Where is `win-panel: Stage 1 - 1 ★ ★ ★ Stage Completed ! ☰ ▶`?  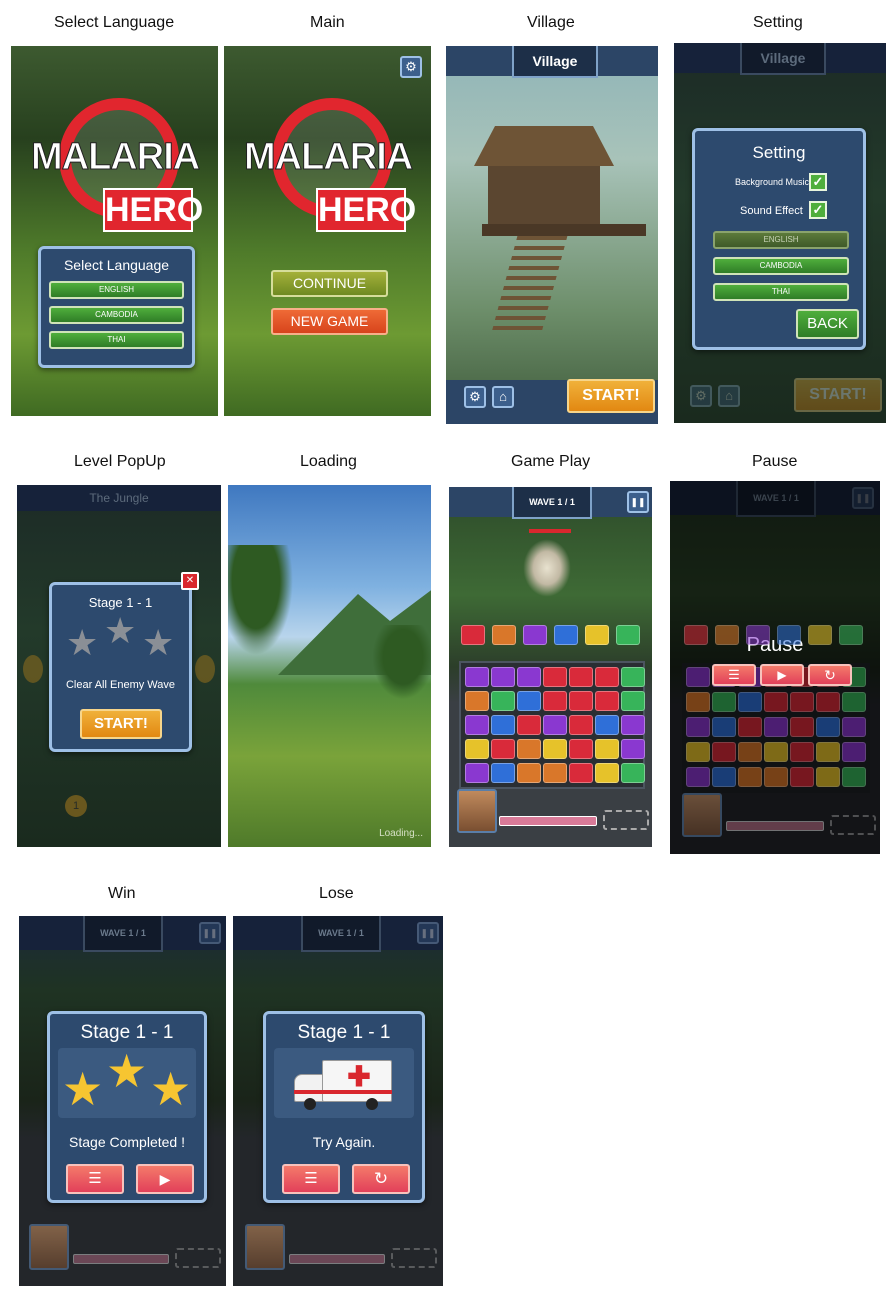
win-panel: Stage 1 - 1 ★ ★ ★ Stage Completed ! ☰ ▶ is located at coordinates (127, 1107).